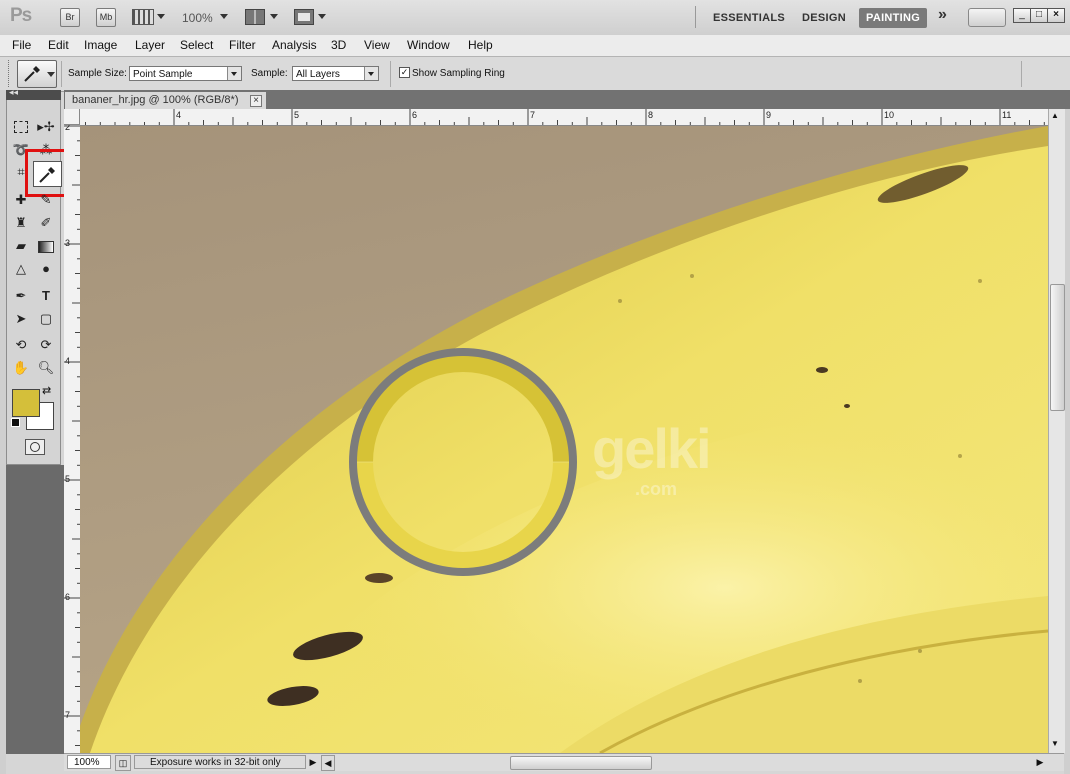 Image resolution: width=1070 pixels, height=774 pixels. I want to click on sample-select: All Layers, so click(335, 73).